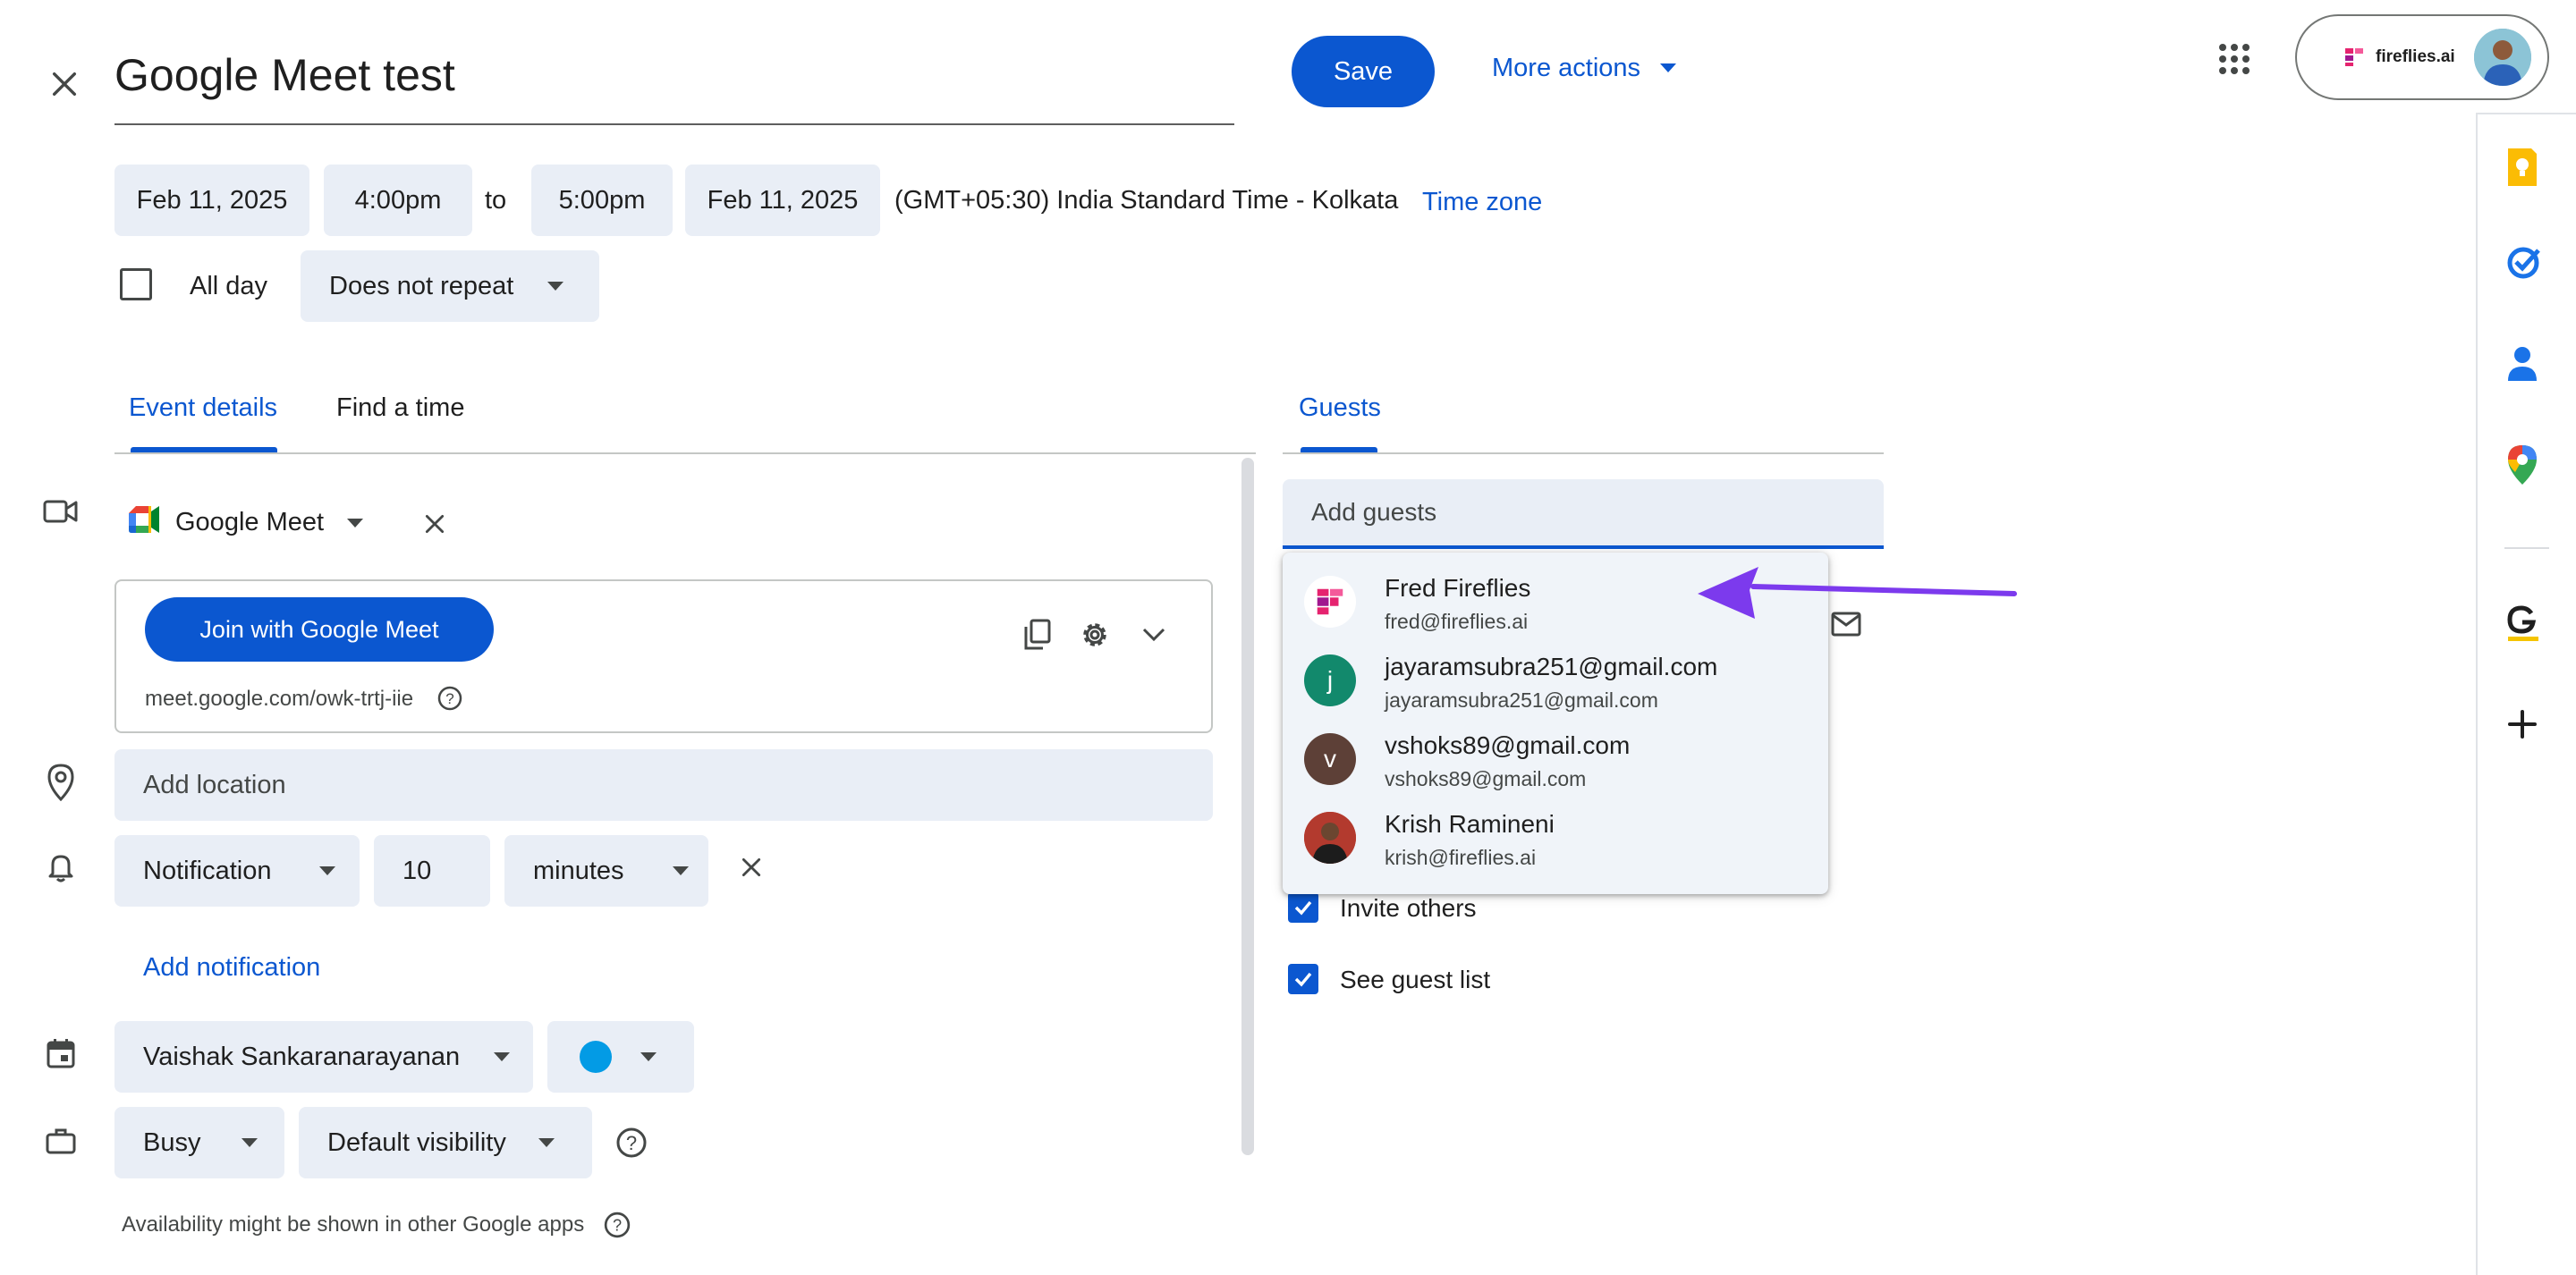 The width and height of the screenshot is (2576, 1275). What do you see at coordinates (450, 286) in the screenshot?
I see `repeat-dropdown: Does not repeat` at bounding box center [450, 286].